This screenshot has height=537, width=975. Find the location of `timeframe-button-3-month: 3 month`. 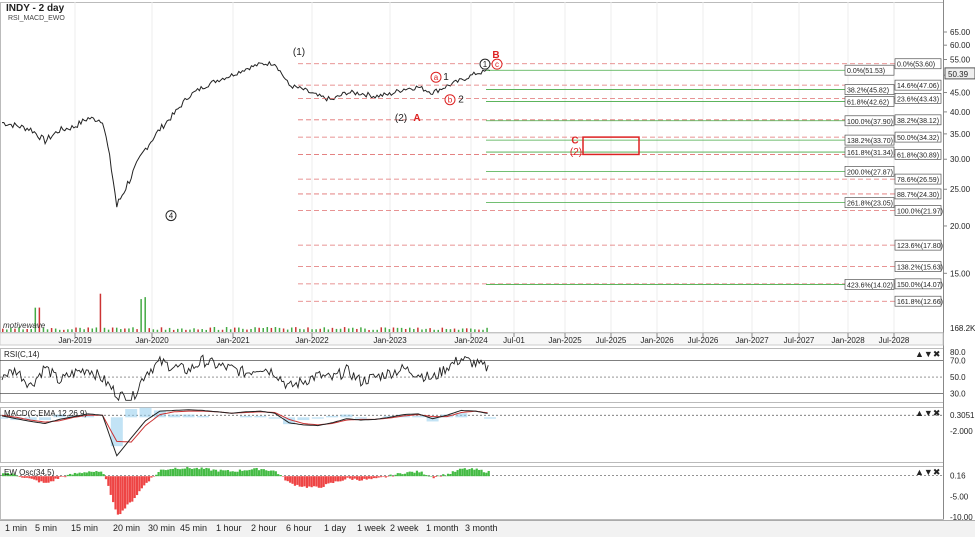

timeframe-button-3-month: 3 month is located at coordinates (481, 528).